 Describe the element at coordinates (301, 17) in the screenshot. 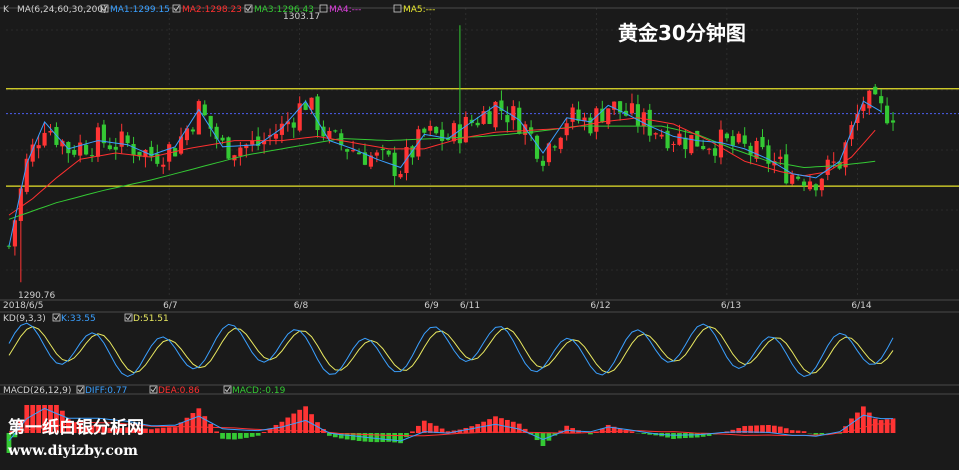

I see `high-label: 1303.17` at that location.